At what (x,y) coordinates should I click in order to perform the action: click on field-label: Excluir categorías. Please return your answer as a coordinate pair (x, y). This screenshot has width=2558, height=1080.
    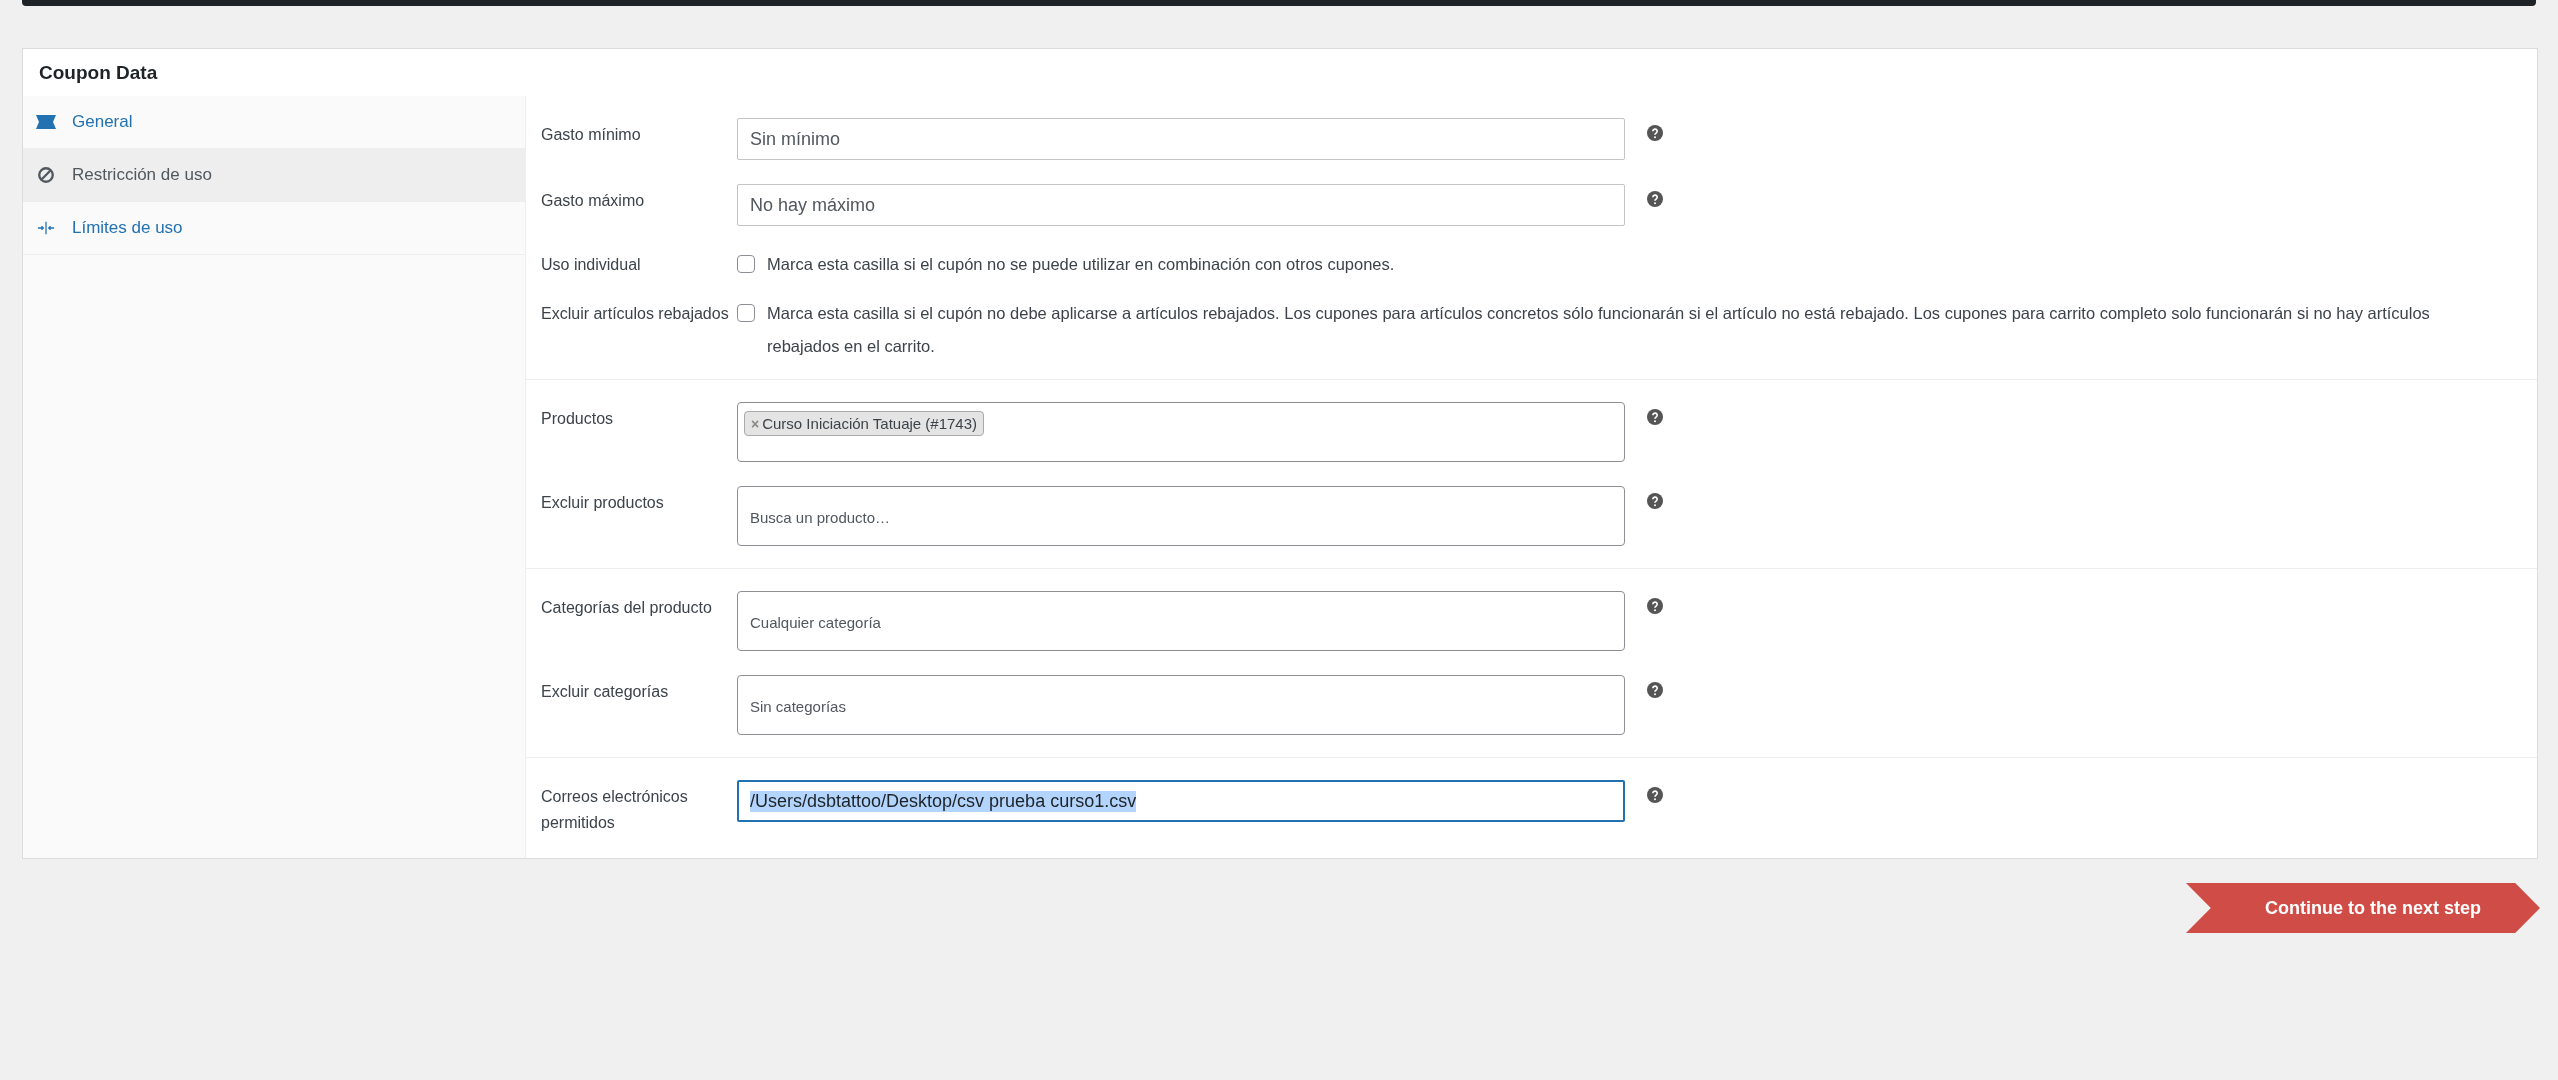
    Looking at the image, I should click on (605, 692).